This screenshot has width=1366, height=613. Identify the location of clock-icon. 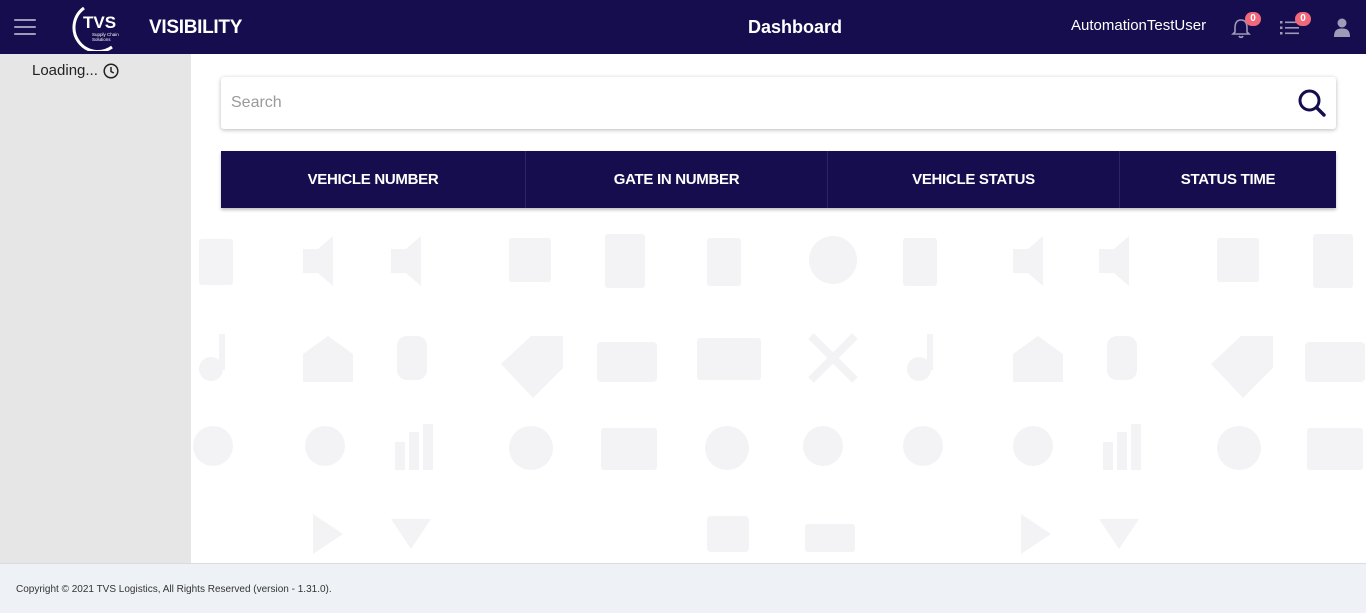
(111, 70).